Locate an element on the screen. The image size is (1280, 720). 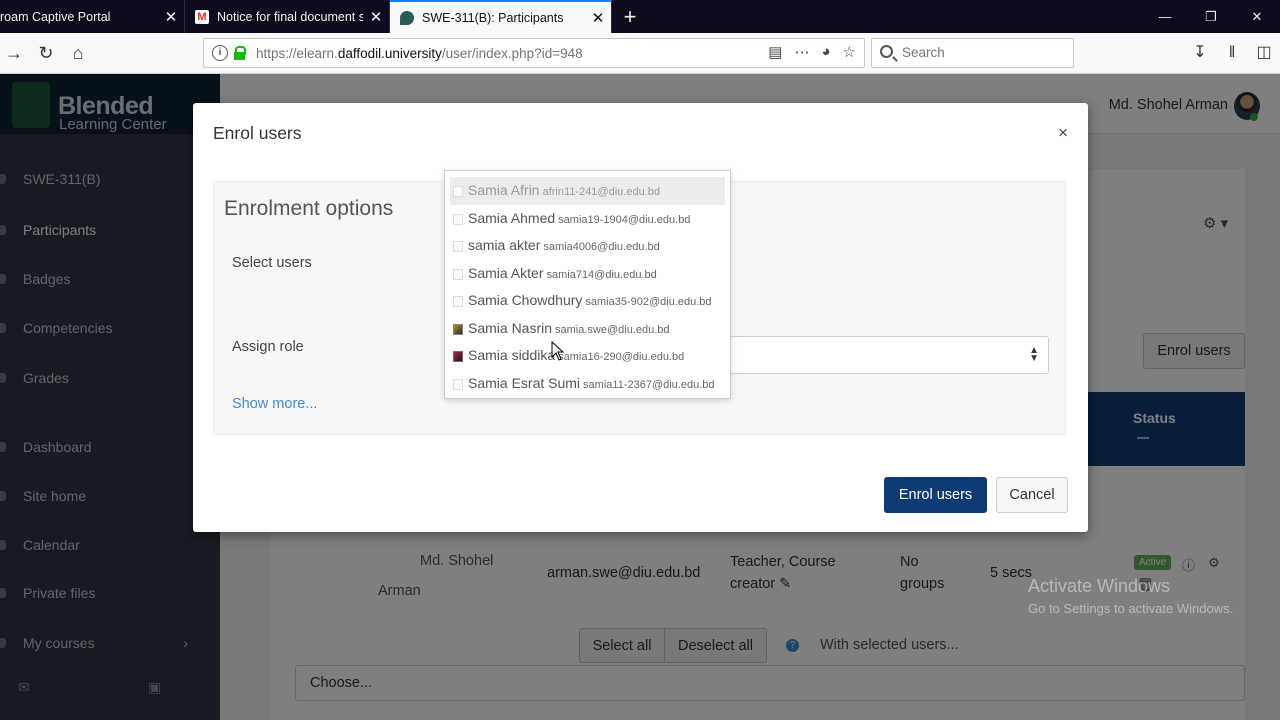
browser-search-box is located at coordinates (972, 53).